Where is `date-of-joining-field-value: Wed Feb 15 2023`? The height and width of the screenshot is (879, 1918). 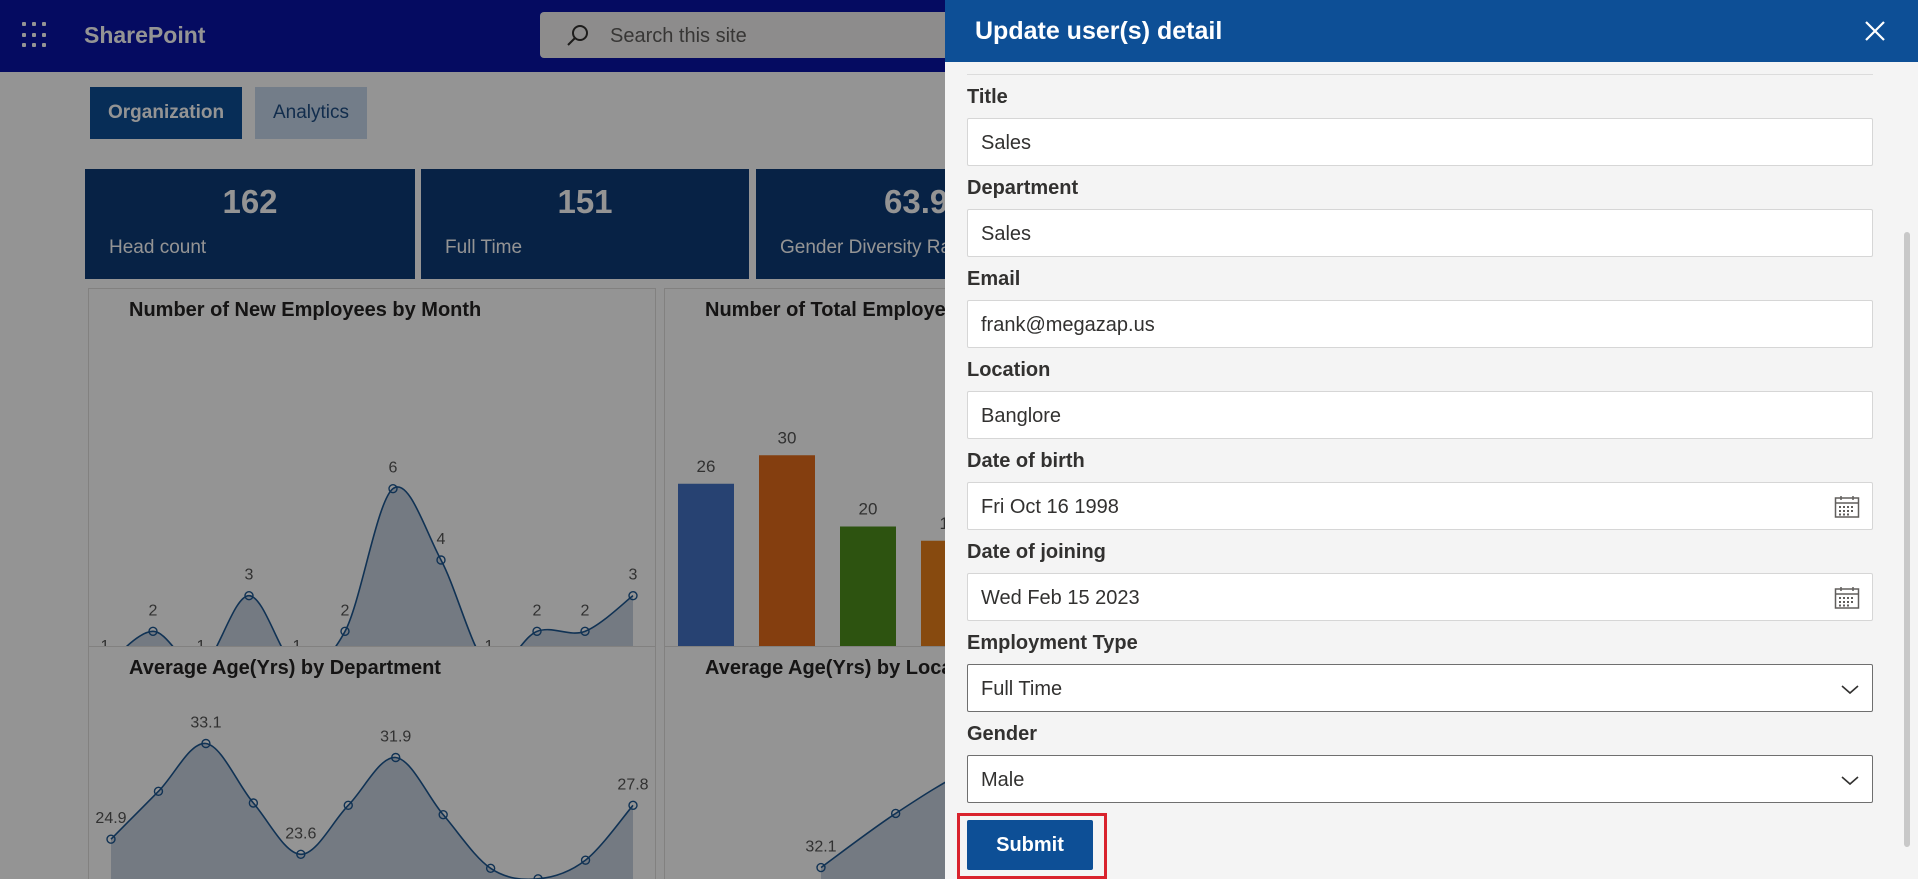
date-of-joining-field-value: Wed Feb 15 2023 is located at coordinates (1060, 598).